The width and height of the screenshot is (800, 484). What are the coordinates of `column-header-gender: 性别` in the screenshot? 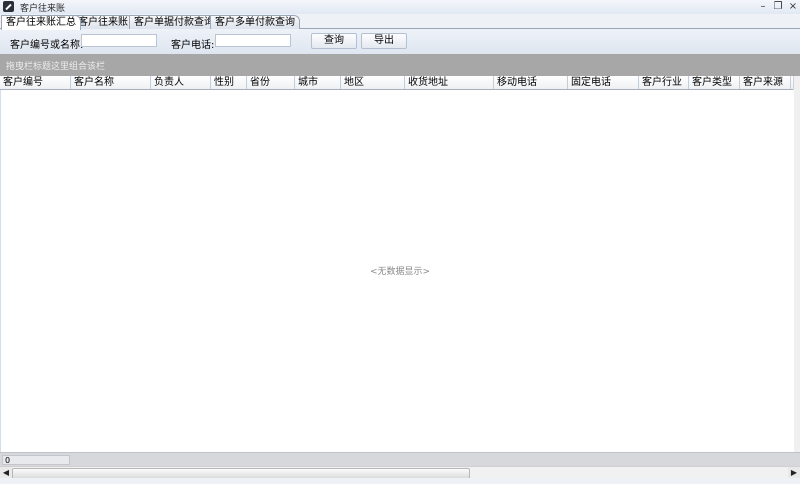 It's located at (229, 82).